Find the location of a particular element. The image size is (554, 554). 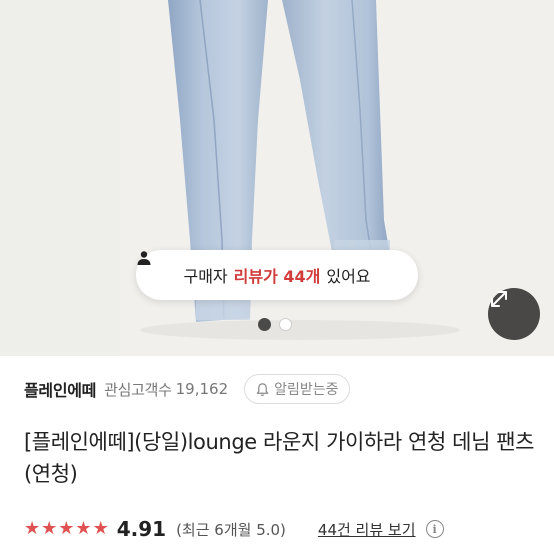

review-banner-highlight: 리뷰가 44개 is located at coordinates (277, 276).